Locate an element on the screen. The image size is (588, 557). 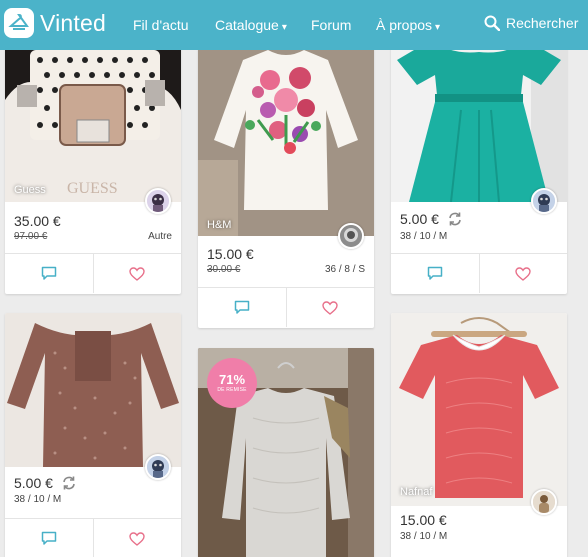
search-icon is located at coordinates (492, 23).